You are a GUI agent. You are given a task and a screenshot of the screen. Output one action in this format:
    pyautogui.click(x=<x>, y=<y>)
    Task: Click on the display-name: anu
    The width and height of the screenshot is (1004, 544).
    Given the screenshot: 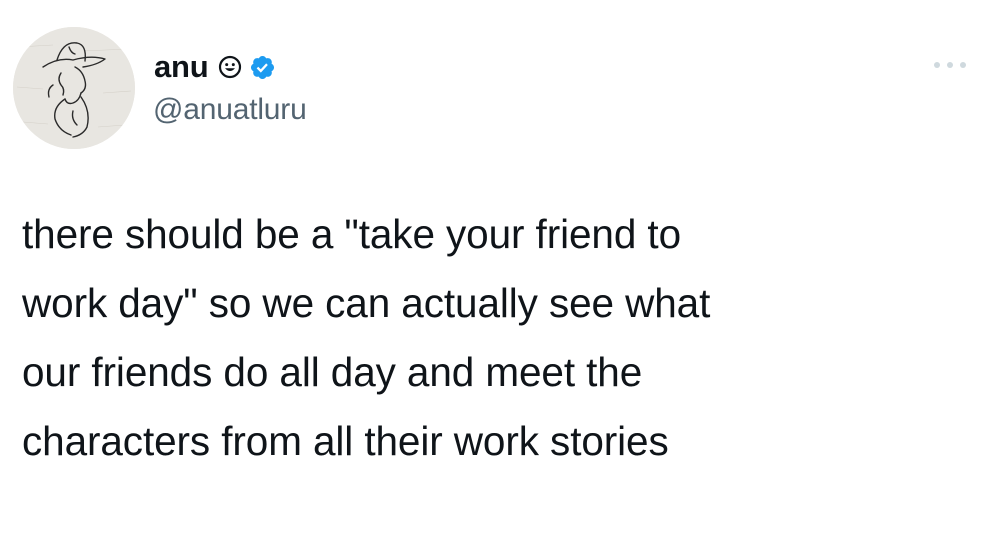 What is the action you would take?
    pyautogui.click(x=181, y=67)
    